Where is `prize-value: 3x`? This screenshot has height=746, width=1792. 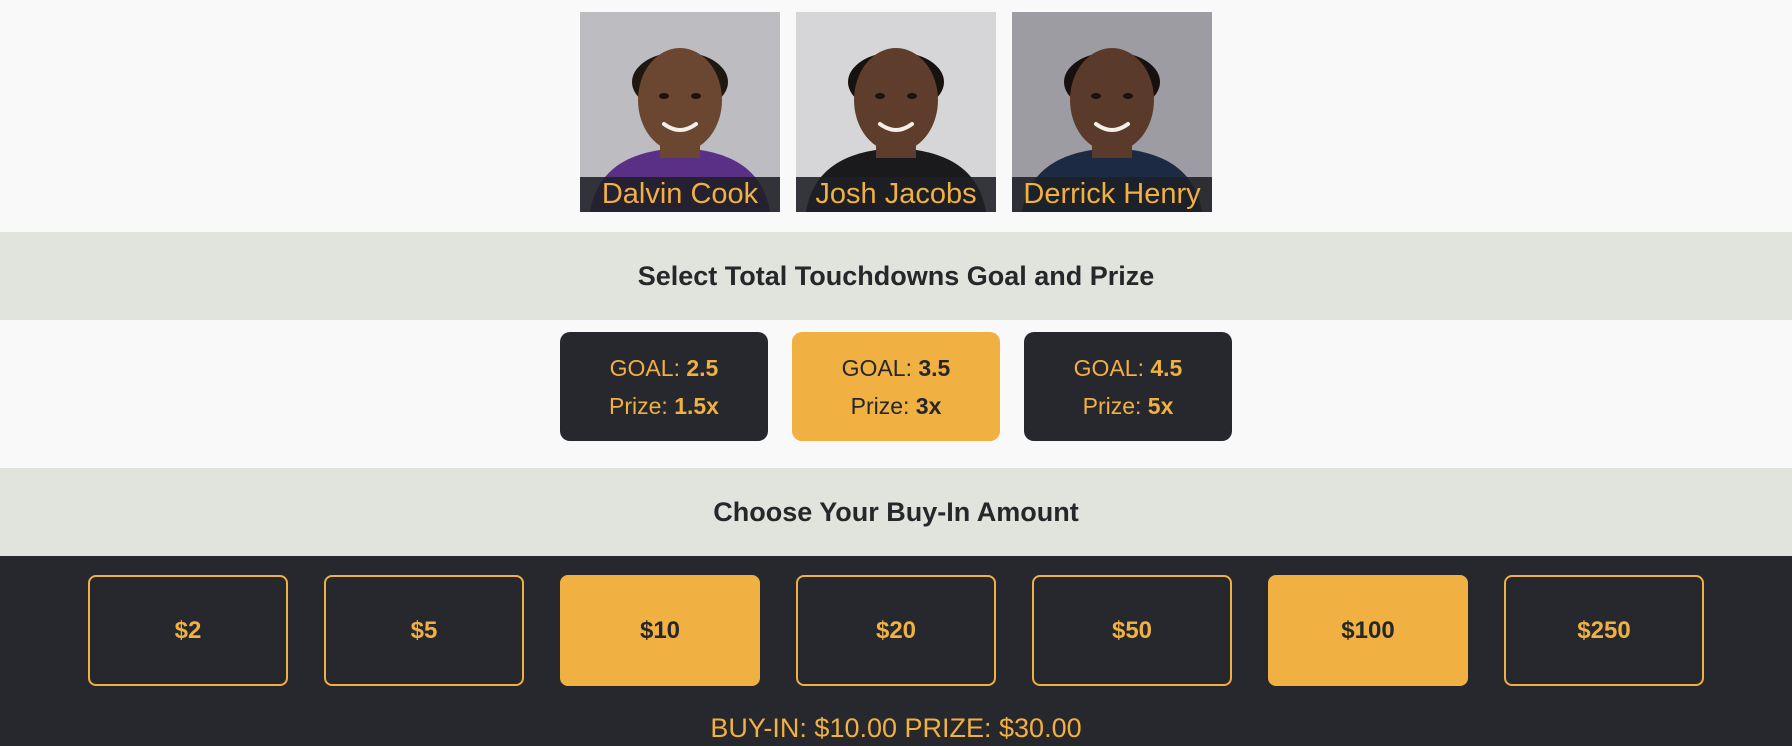
prize-value: 3x is located at coordinates (928, 405).